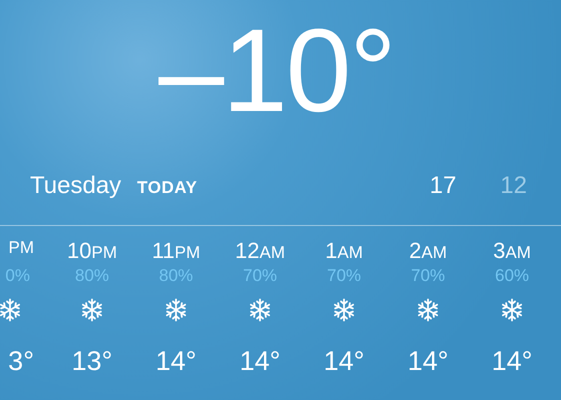 This screenshot has height=400, width=561. What do you see at coordinates (92, 361) in the screenshot?
I see `hourly-temperature: 13°` at bounding box center [92, 361].